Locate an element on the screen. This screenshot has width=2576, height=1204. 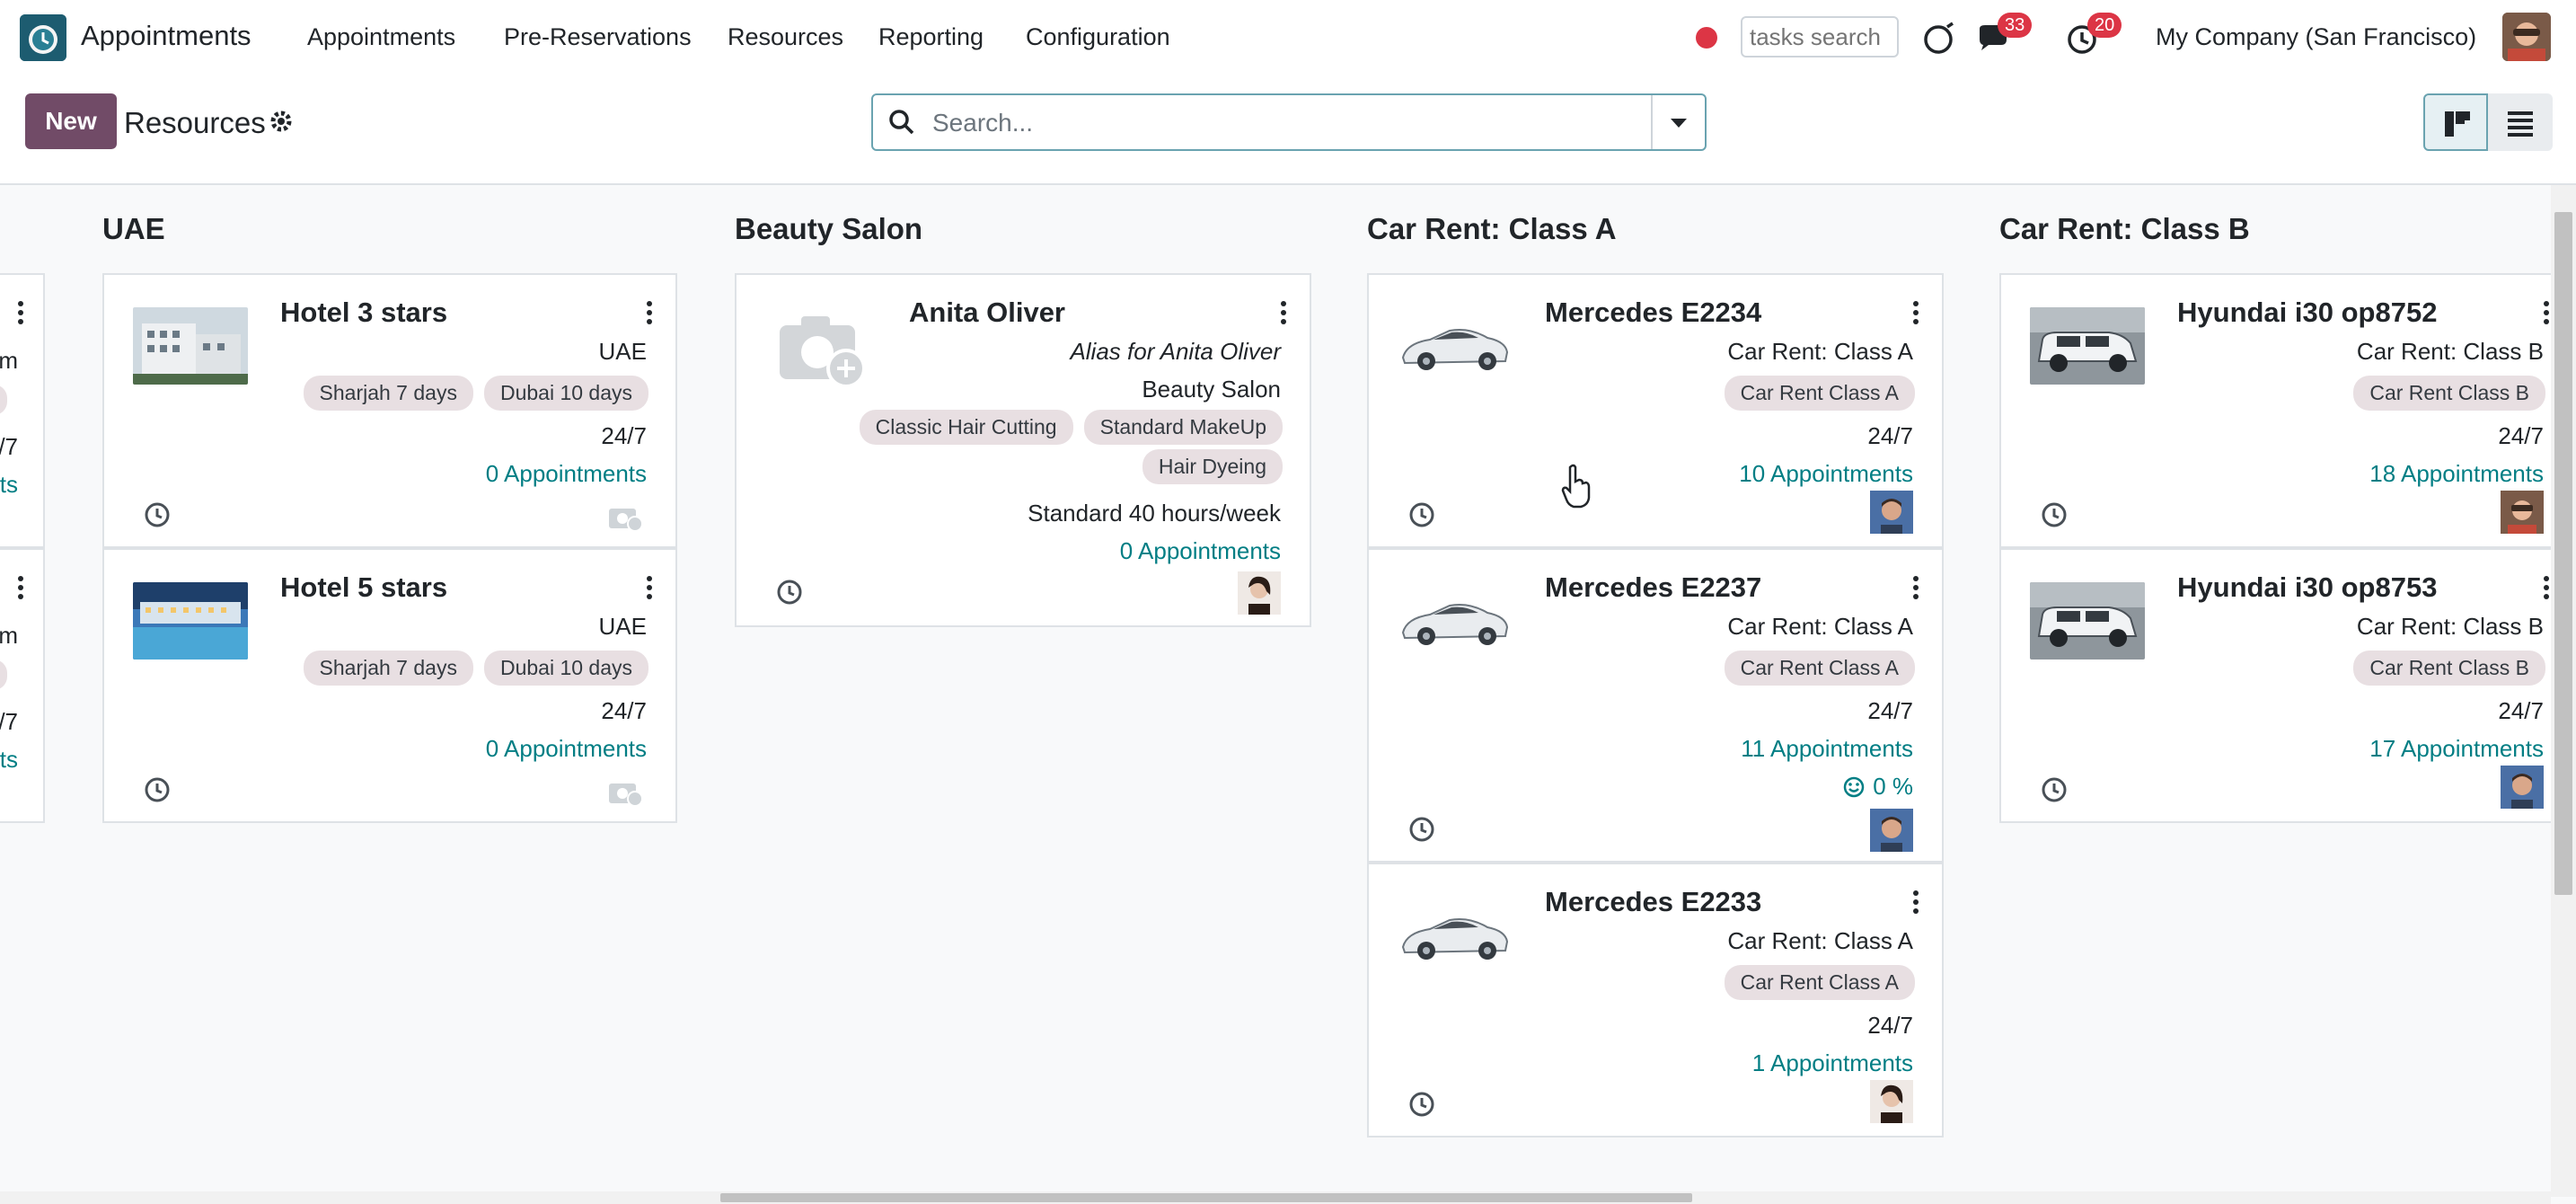
kanban-view-icon is located at coordinates (2457, 124).